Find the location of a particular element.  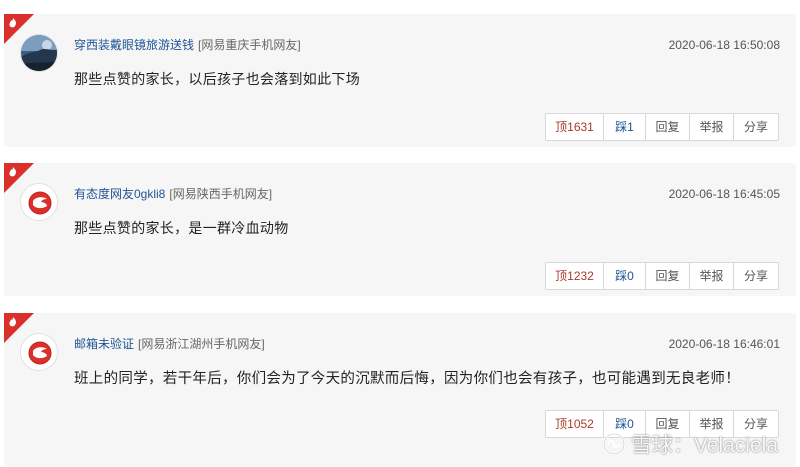

comment-actions: 顶1631 踩1 回复 举报 分享 is located at coordinates (662, 127).